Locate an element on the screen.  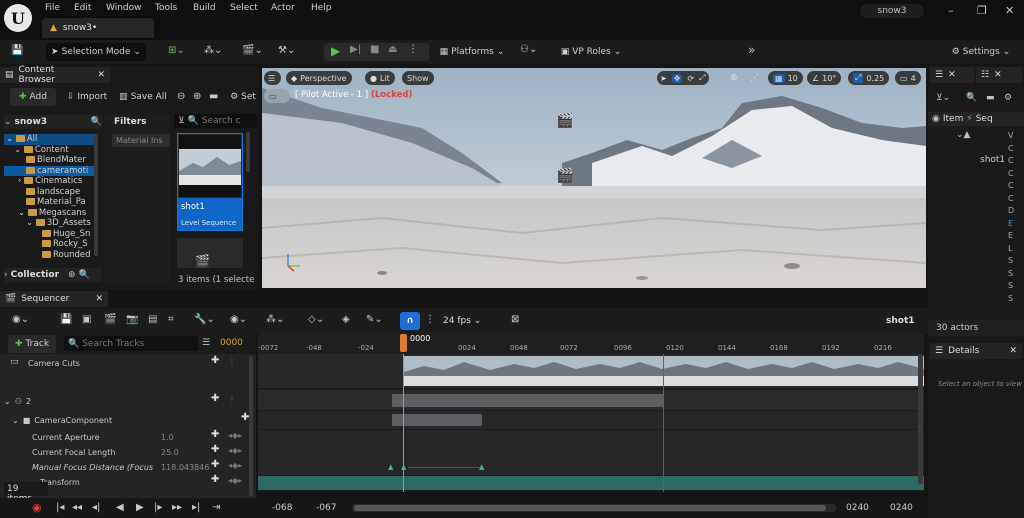
timeline-scrubber is located at coordinates (594, 508).